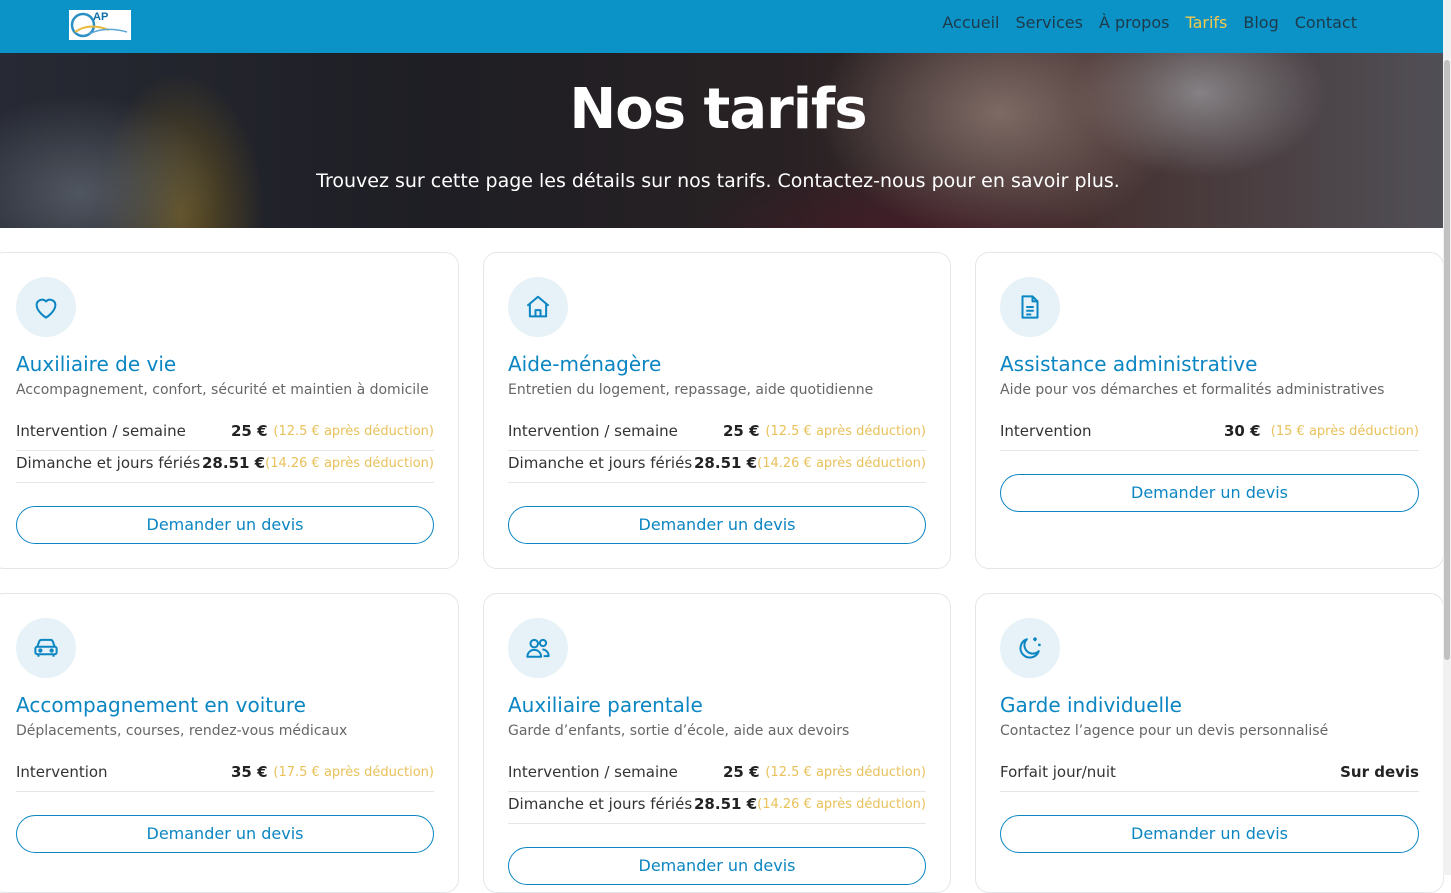  What do you see at coordinates (970, 22) in the screenshot?
I see `nav-accueil: Accueil` at bounding box center [970, 22].